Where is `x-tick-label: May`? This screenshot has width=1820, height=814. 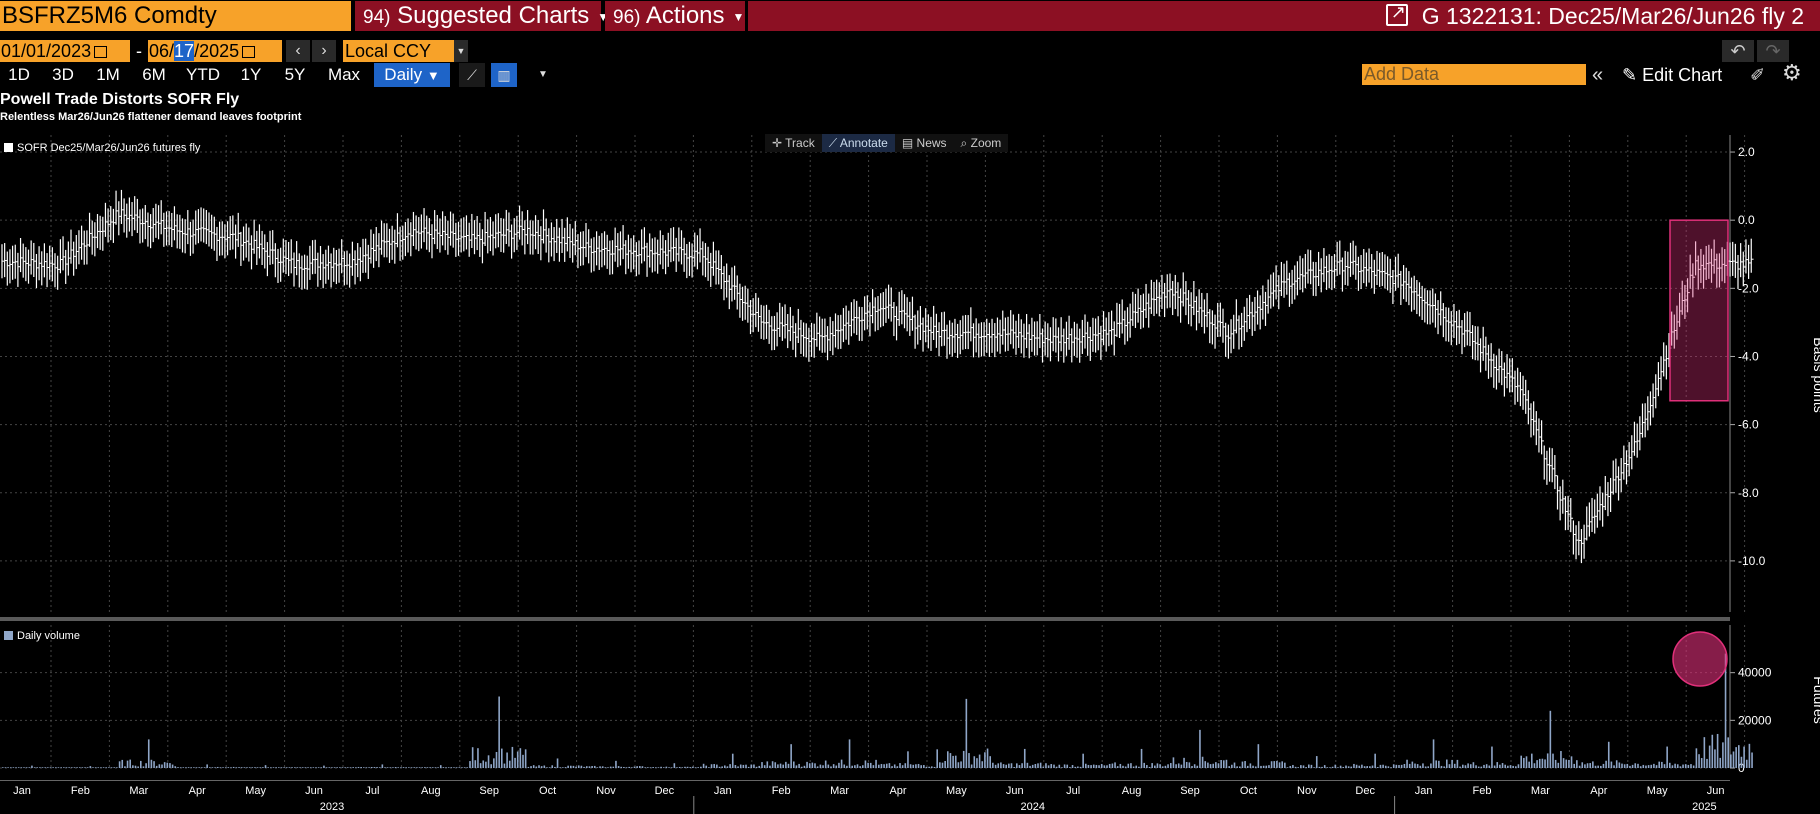
x-tick-label: May is located at coordinates (956, 791).